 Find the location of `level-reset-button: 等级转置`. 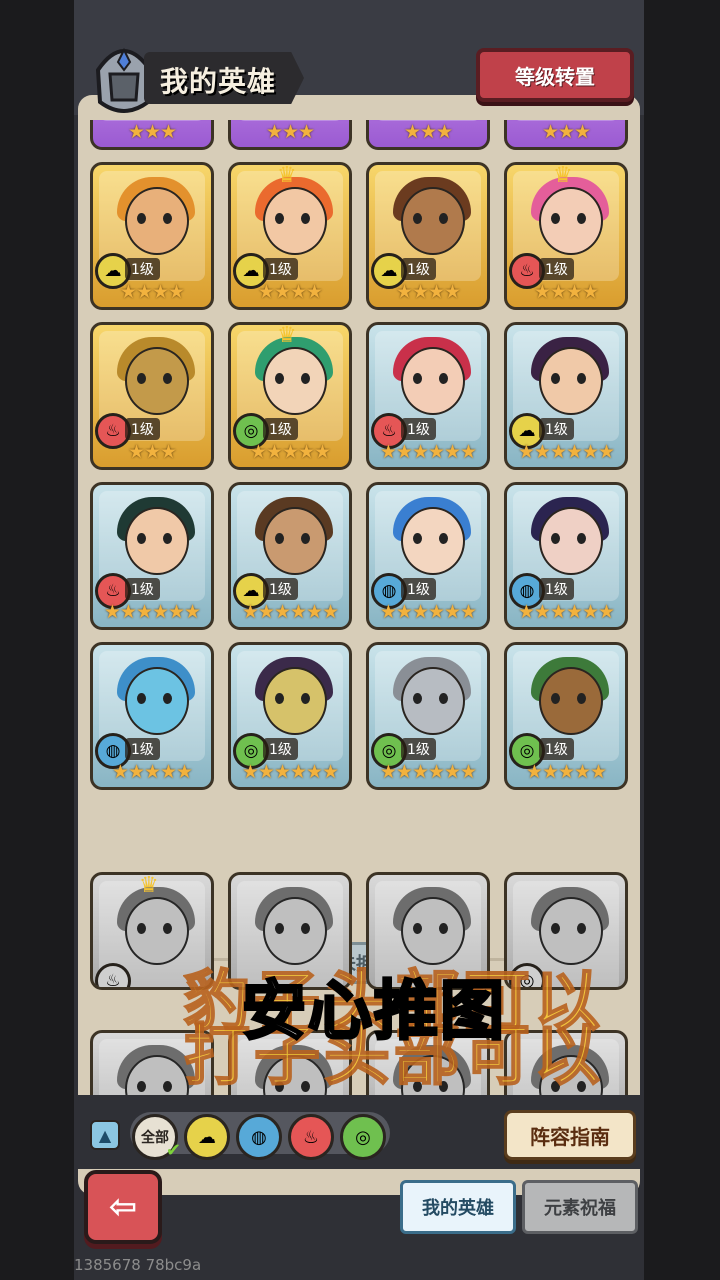

level-reset-button: 等级转置 is located at coordinates (555, 75).